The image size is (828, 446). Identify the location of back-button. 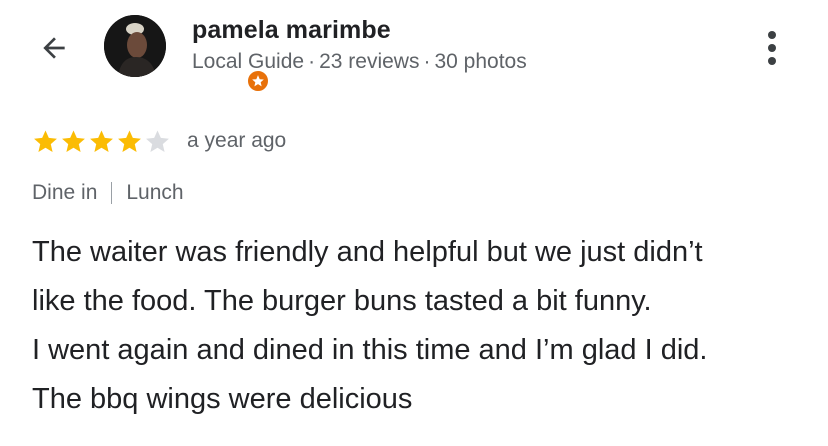
(54, 48).